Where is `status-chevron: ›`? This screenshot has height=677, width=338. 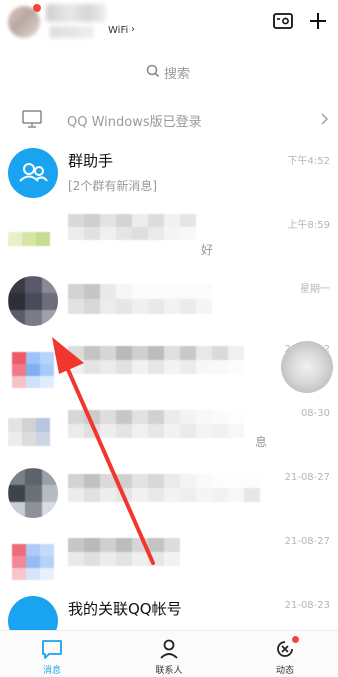
status-chevron: › is located at coordinates (133, 29).